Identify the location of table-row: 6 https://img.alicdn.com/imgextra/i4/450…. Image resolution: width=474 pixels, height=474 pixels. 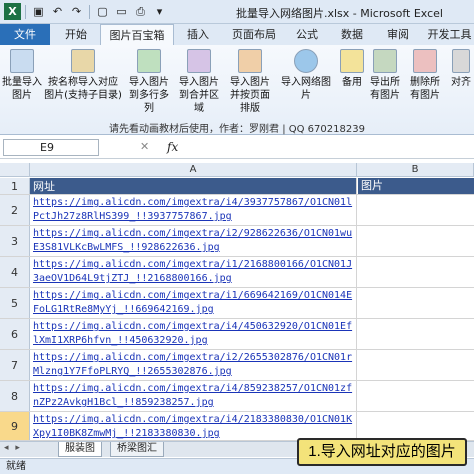
(237, 334).